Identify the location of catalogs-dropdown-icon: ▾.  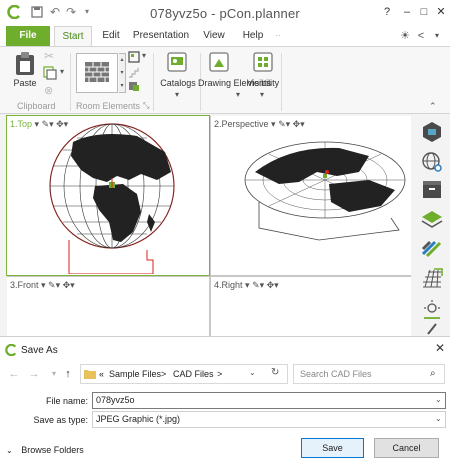
(177, 94).